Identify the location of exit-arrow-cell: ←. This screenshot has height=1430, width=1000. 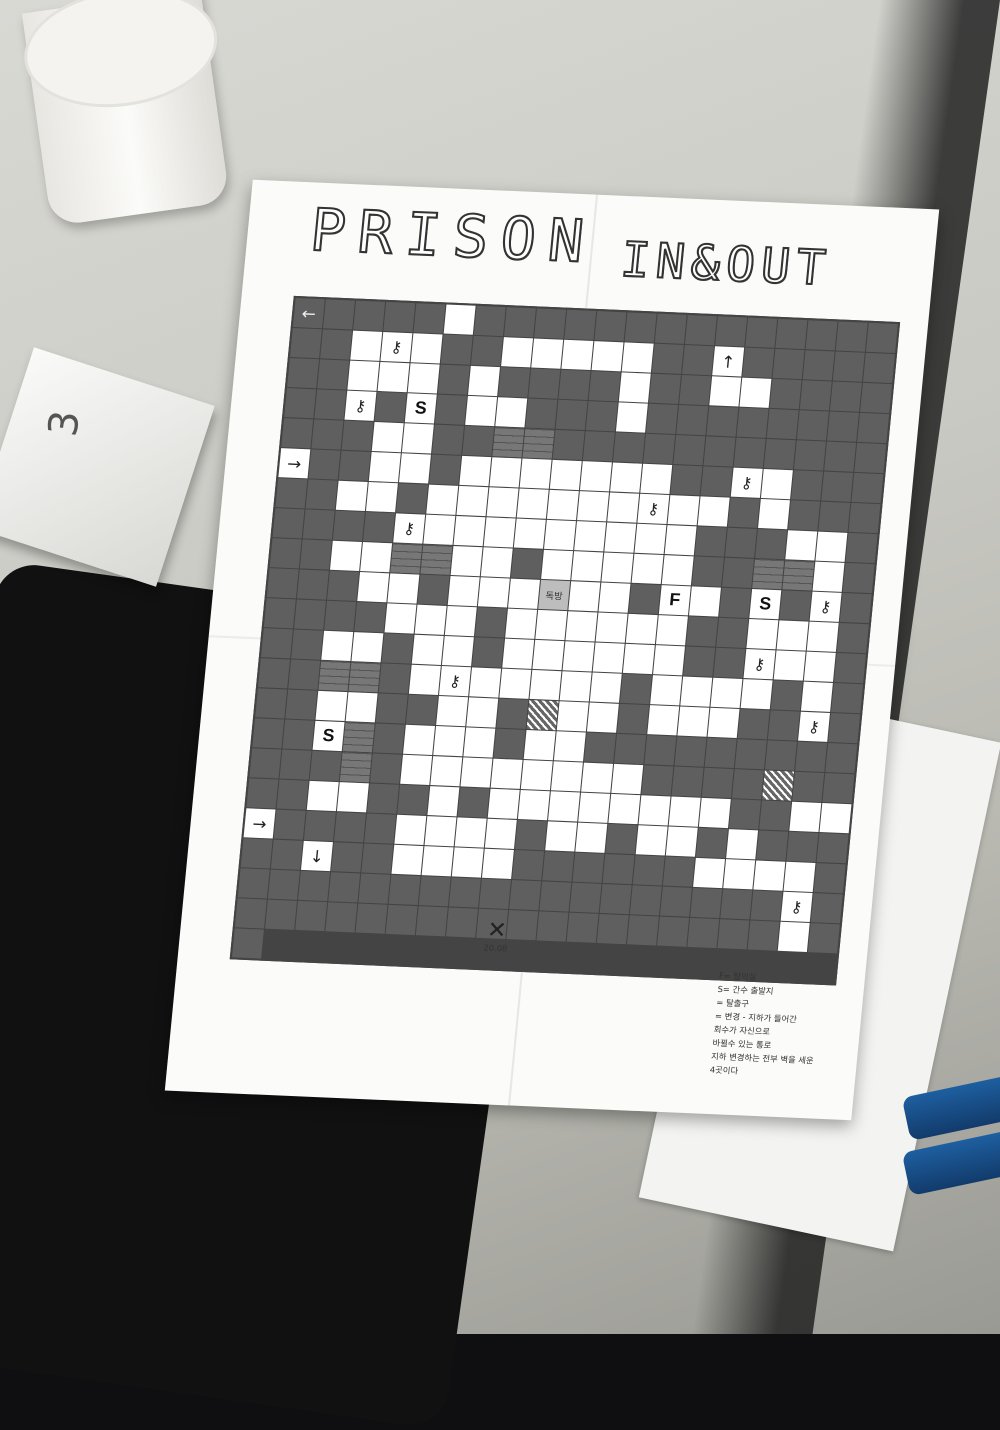
(308, 313).